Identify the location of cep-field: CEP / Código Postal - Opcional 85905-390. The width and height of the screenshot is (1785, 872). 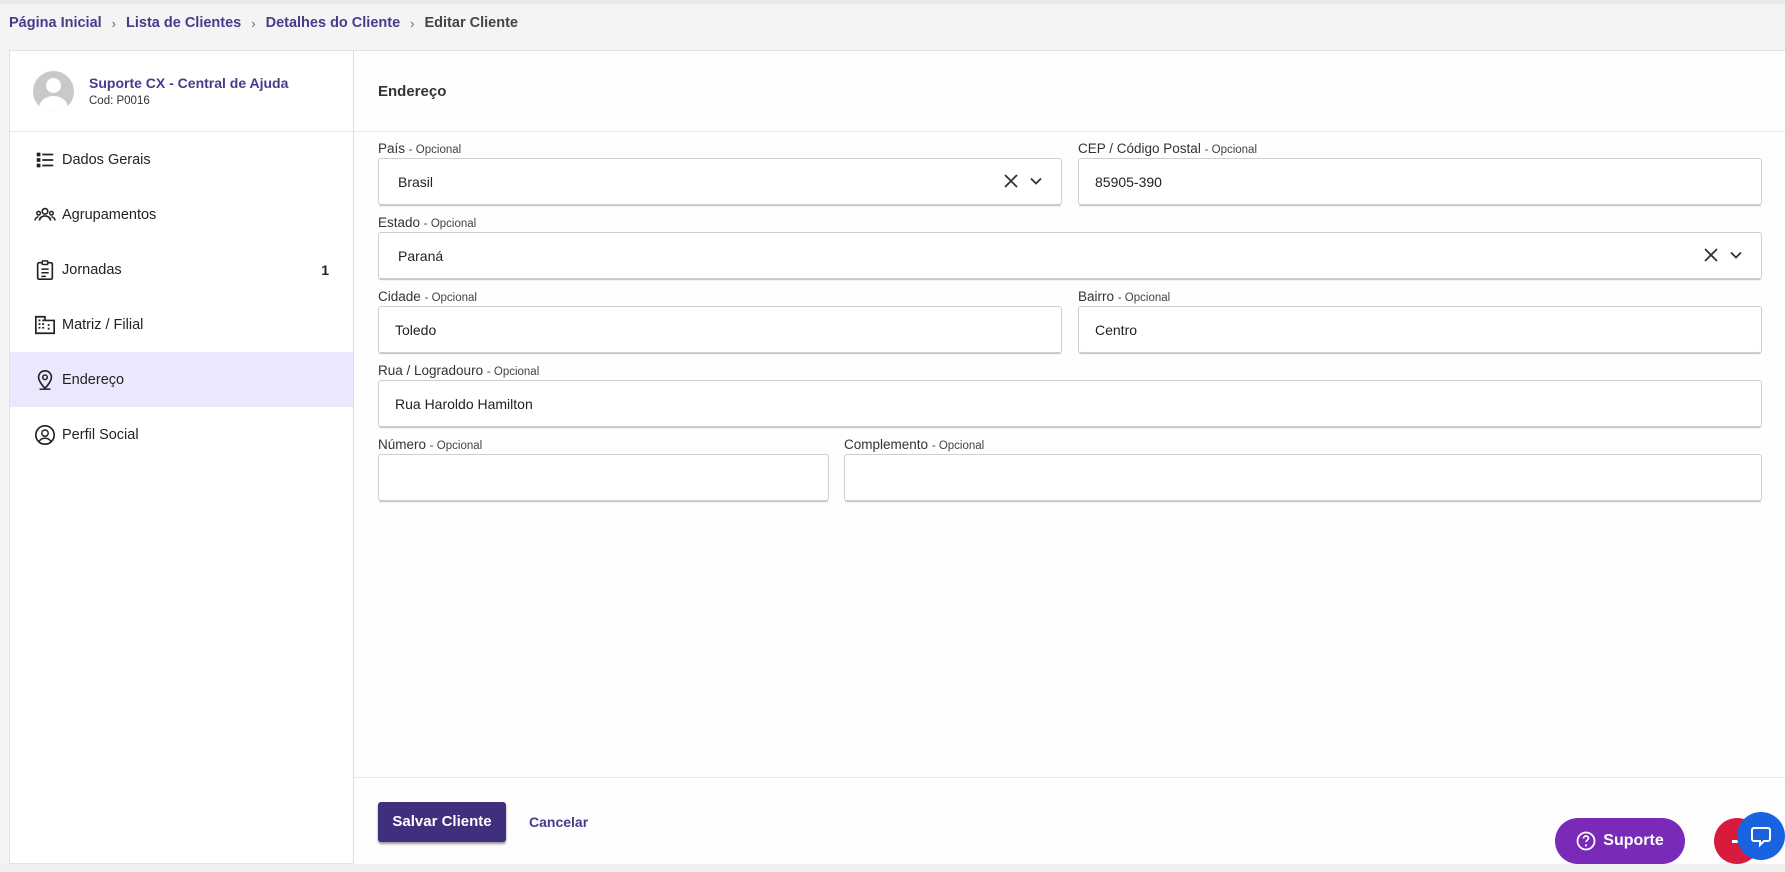
(1420, 173).